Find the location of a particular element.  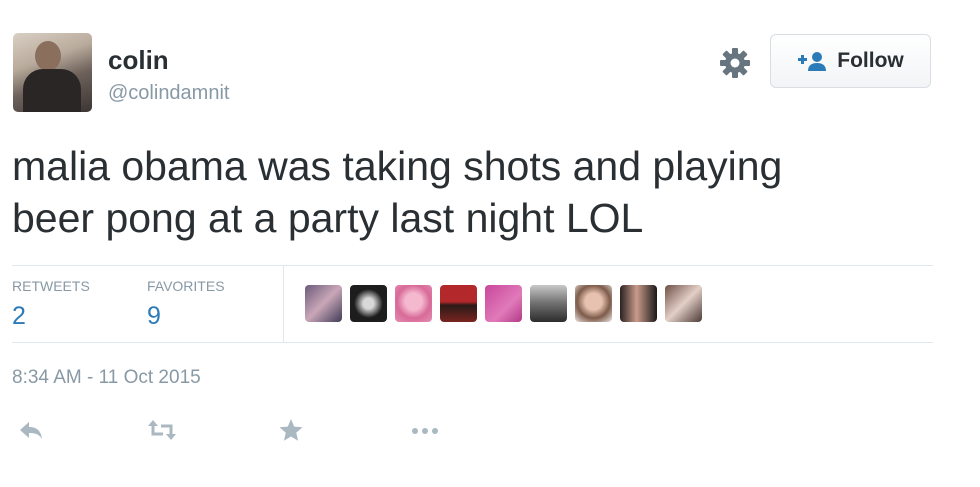

display-name: colin is located at coordinates (138, 60).